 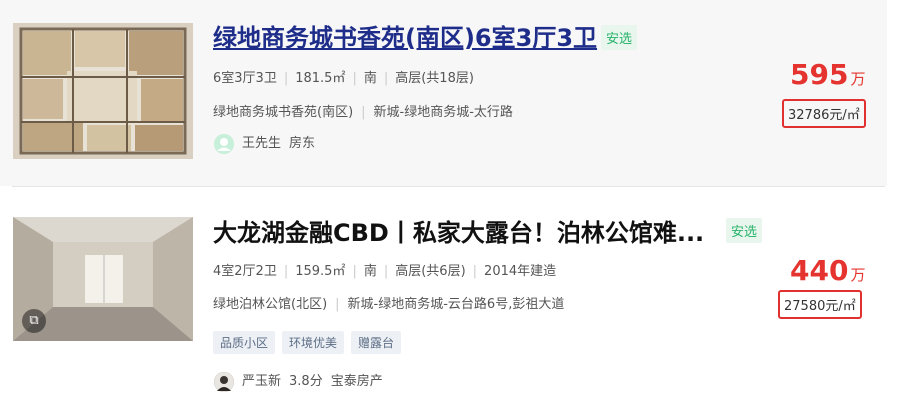 What do you see at coordinates (245, 271) in the screenshot?
I see `spec-layout: 4室2厅2卫` at bounding box center [245, 271].